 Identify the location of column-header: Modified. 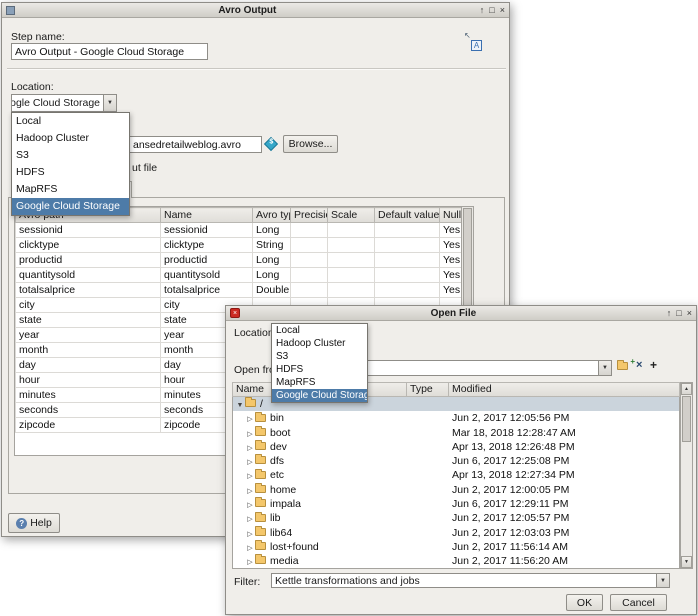
(564, 389).